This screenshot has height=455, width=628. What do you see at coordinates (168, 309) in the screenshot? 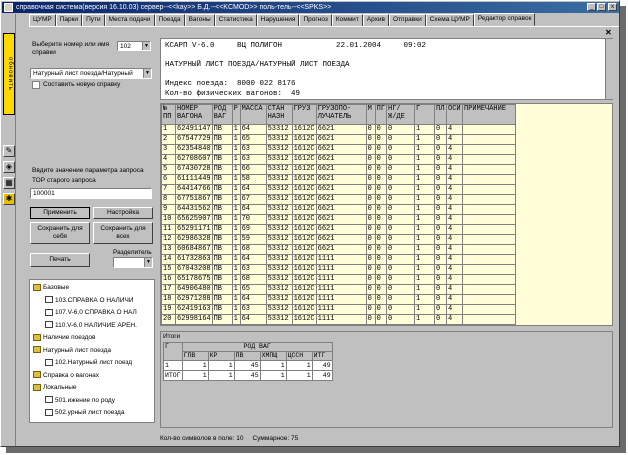
I see `table-cell: 19` at bounding box center [168, 309].